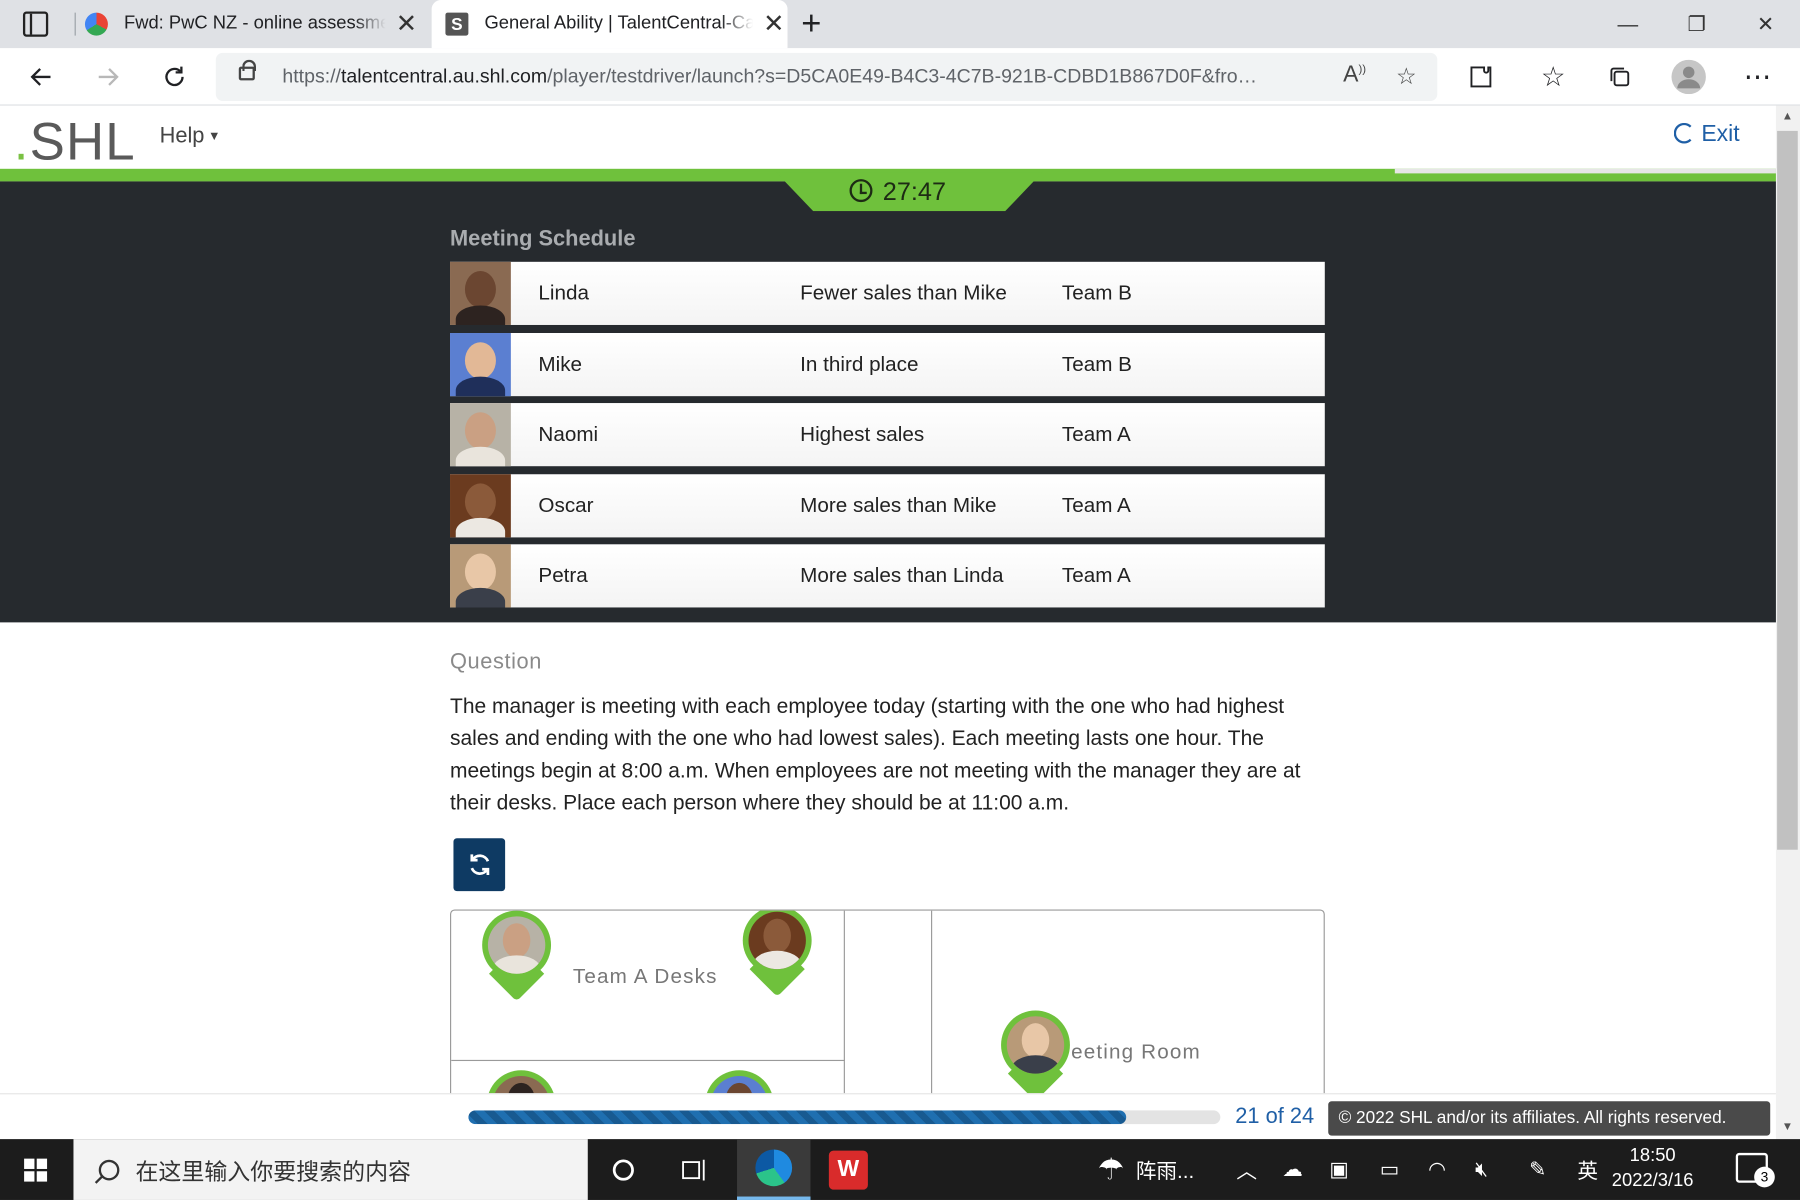 The height and width of the screenshot is (1200, 1800). I want to click on employee-name: Linda, so click(563, 293).